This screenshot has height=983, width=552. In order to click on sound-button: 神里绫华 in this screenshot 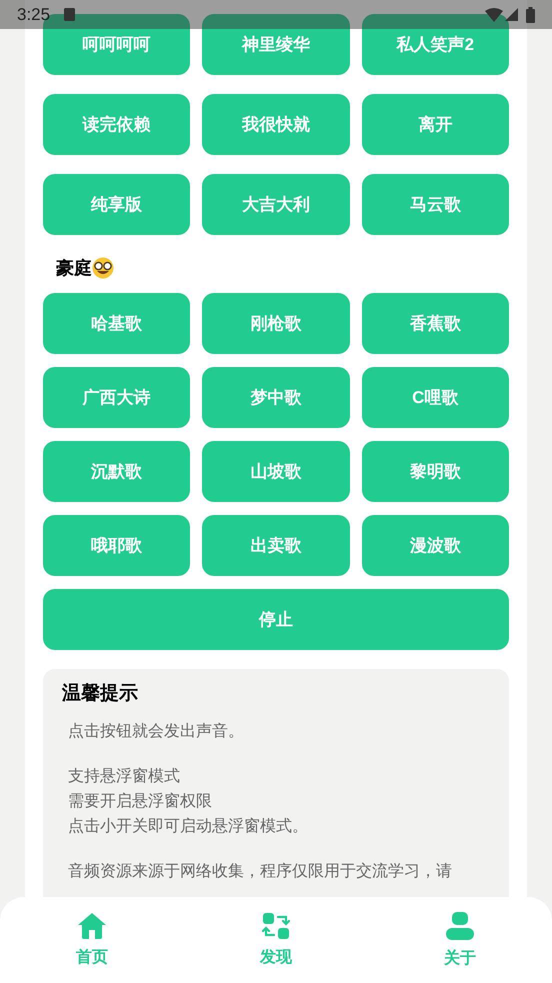, I will do `click(276, 44)`.